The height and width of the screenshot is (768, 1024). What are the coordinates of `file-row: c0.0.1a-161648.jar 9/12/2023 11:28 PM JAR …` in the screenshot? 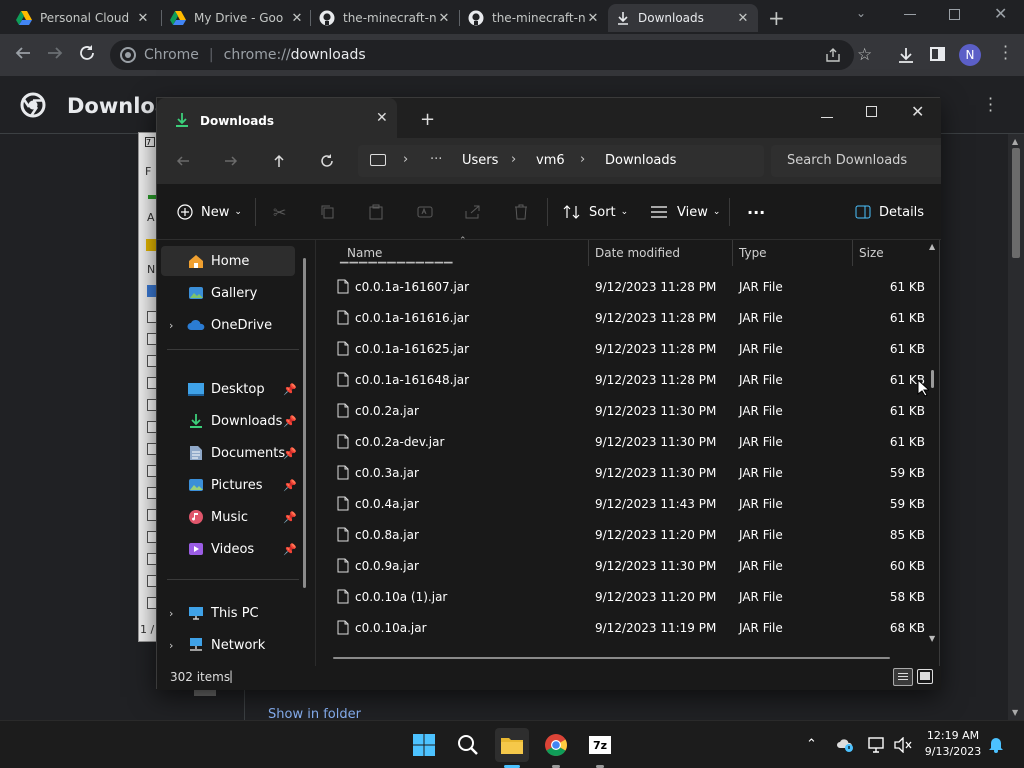 It's located at (622, 380).